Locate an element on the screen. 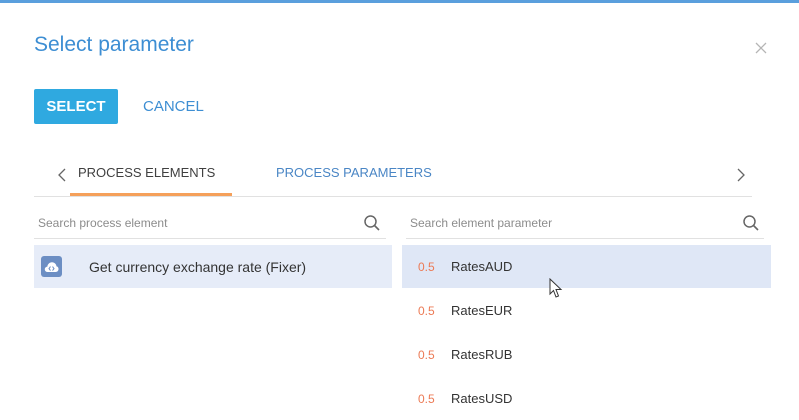  parameter-search: Search element parameter is located at coordinates (585, 223).